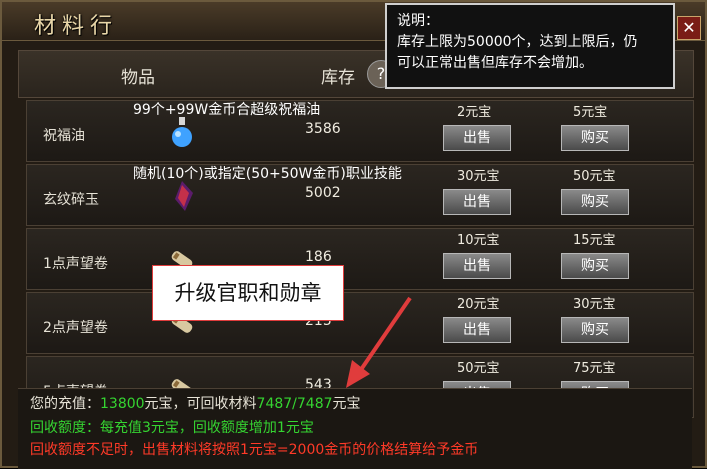 The width and height of the screenshot is (707, 469). I want to click on jade-icon, so click(184, 196).